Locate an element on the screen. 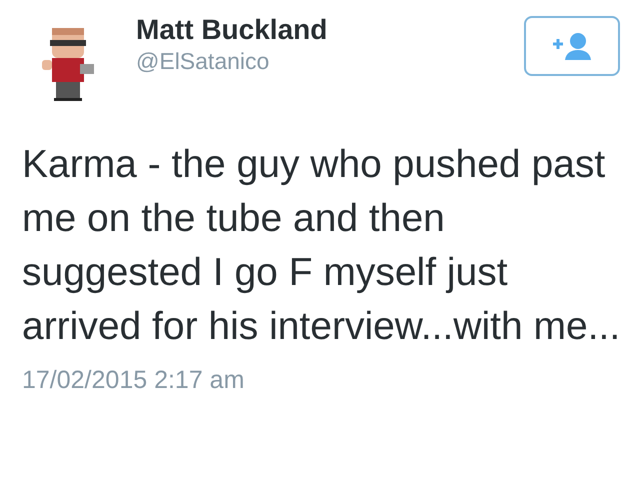  add-person-icon is located at coordinates (572, 46).